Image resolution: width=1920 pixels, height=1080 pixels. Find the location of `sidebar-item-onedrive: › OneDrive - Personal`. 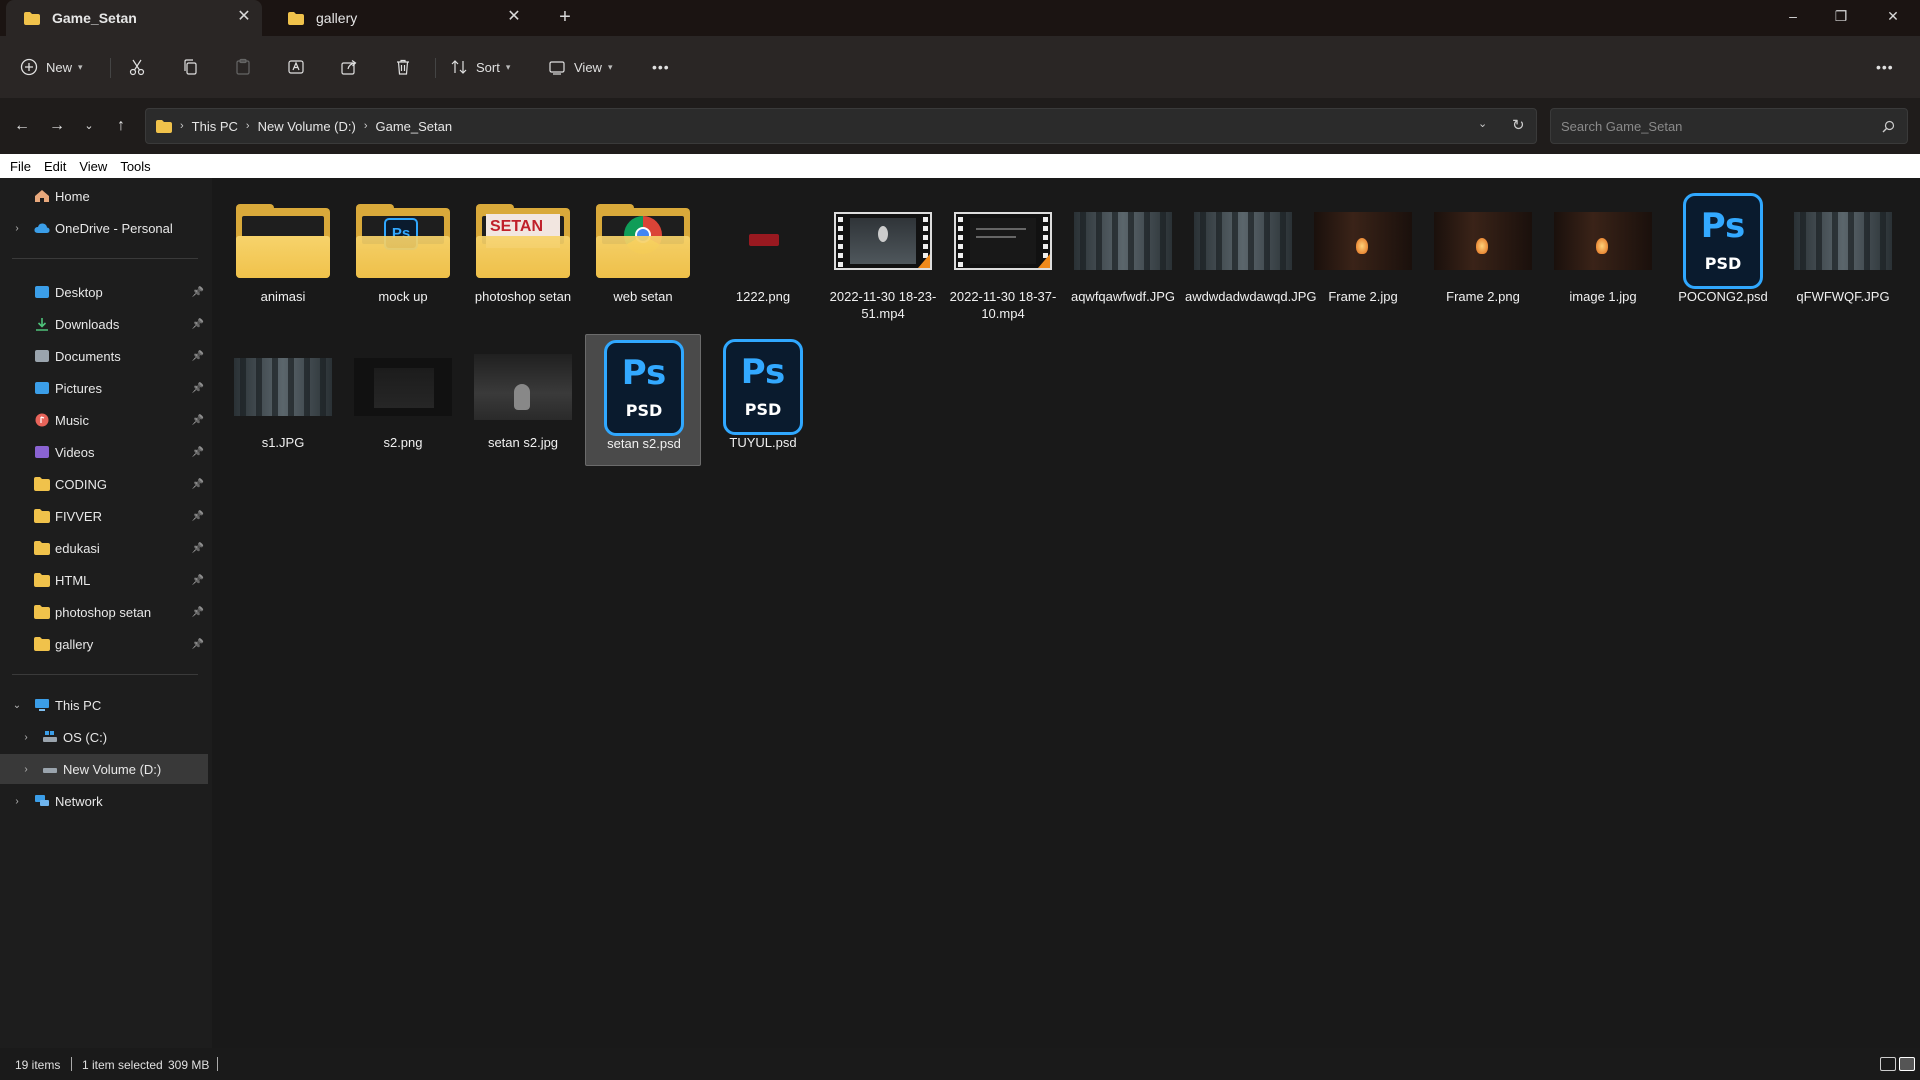

sidebar-item-onedrive: › OneDrive - Personal is located at coordinates (104, 228).